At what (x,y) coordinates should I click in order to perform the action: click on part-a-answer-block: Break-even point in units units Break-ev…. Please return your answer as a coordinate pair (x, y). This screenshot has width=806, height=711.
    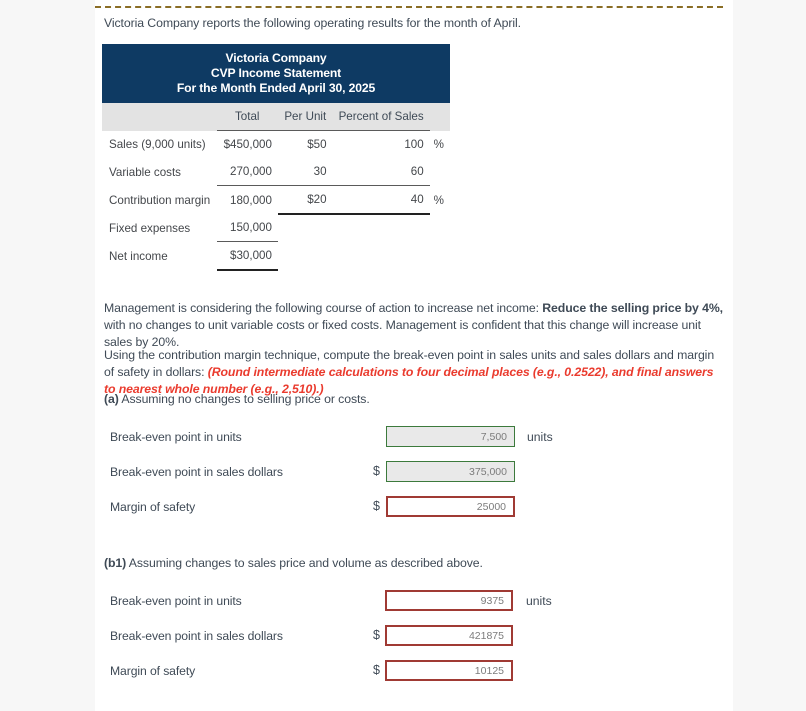
    Looking at the image, I should click on (405, 476).